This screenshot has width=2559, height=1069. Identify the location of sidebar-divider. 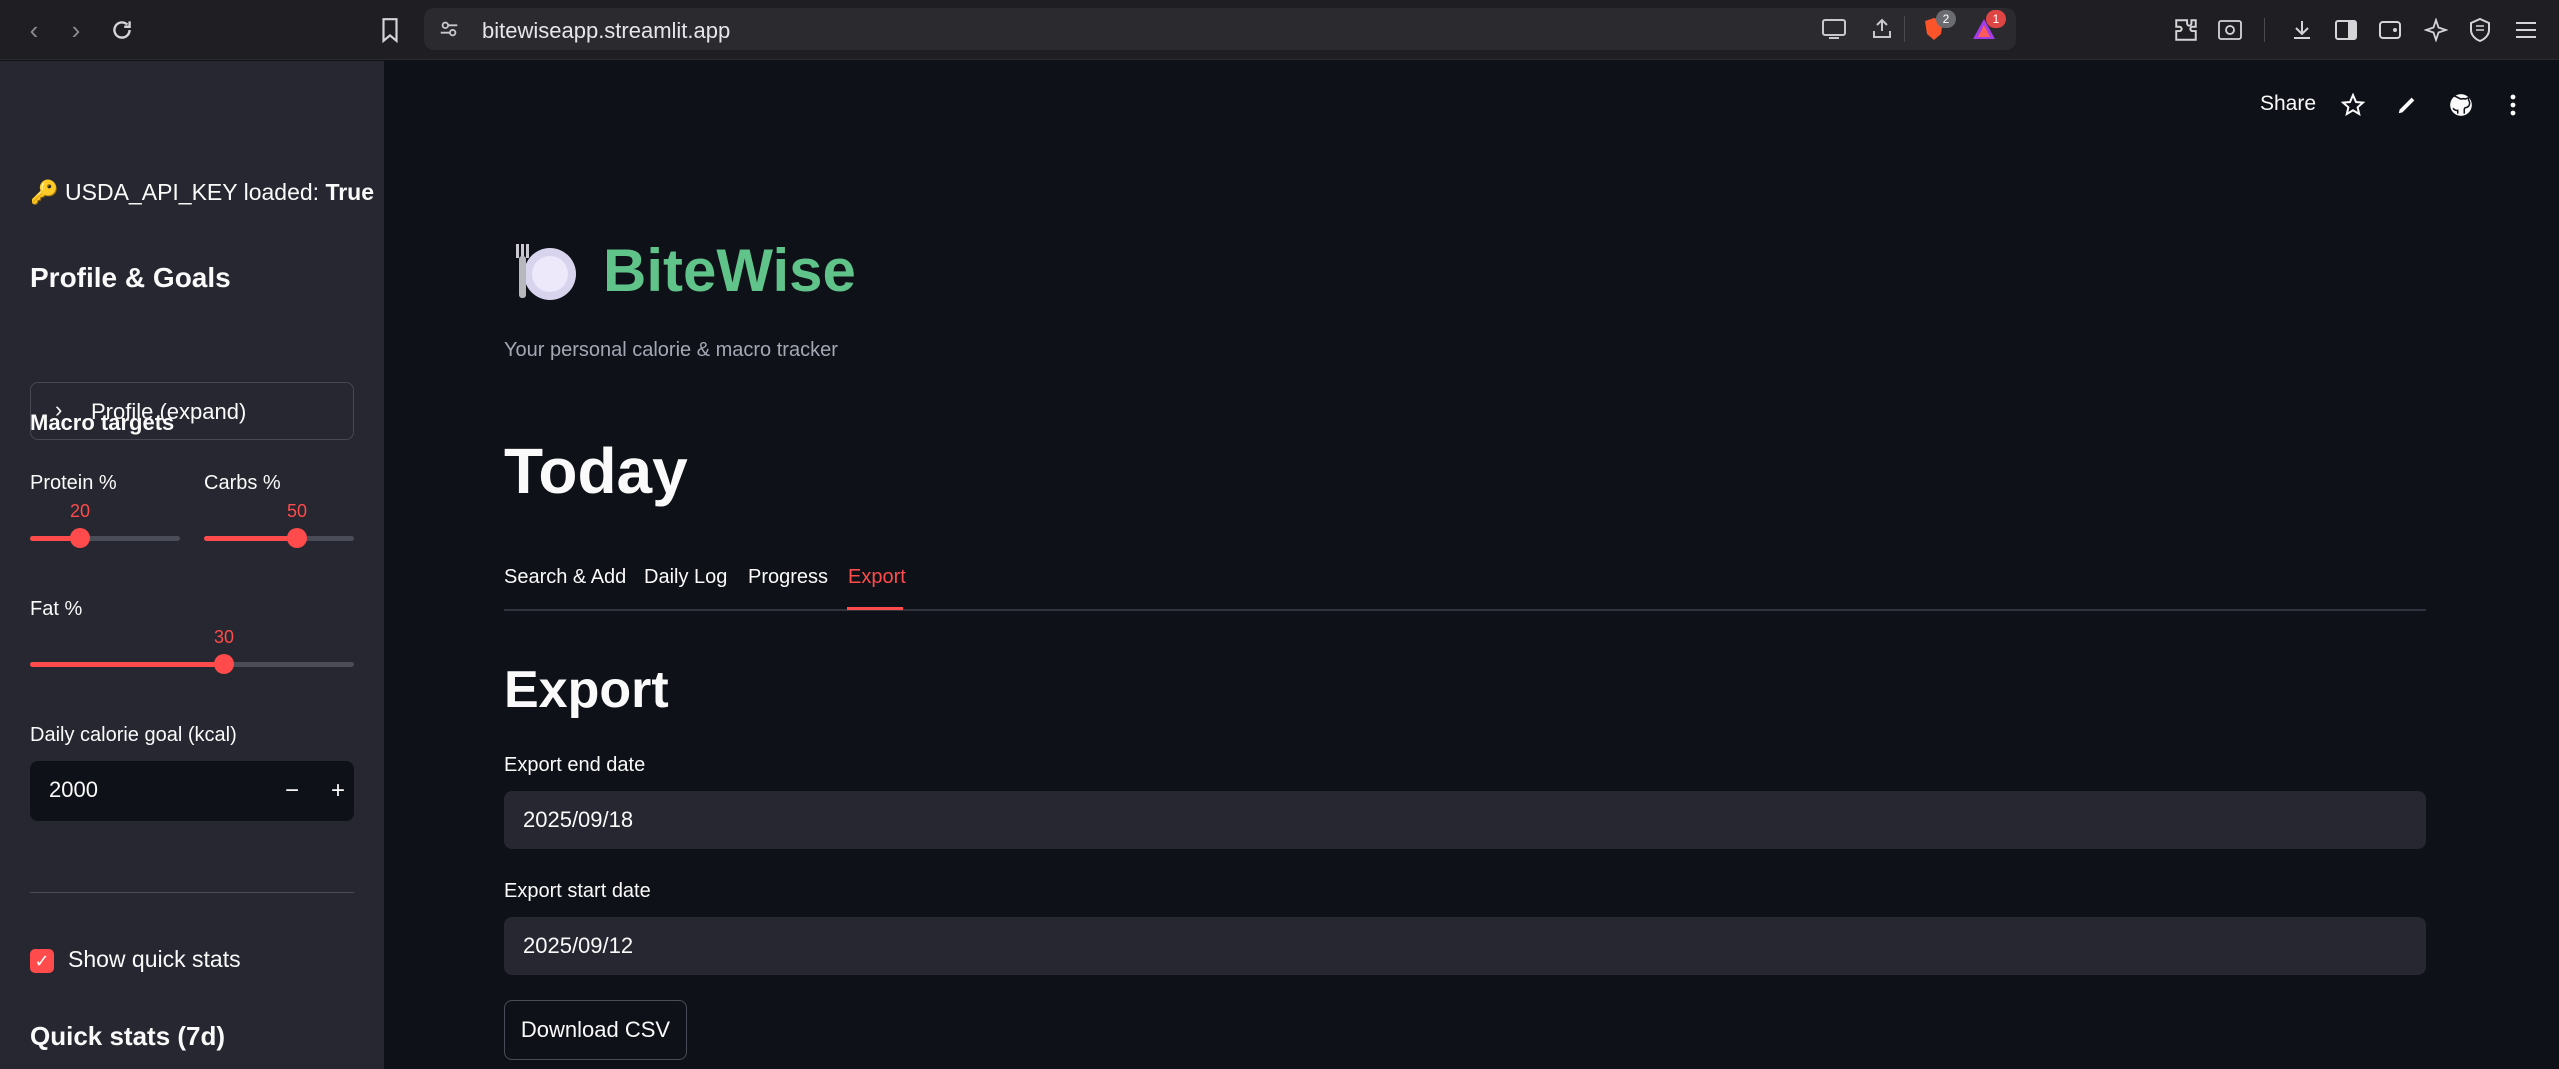
(192, 892).